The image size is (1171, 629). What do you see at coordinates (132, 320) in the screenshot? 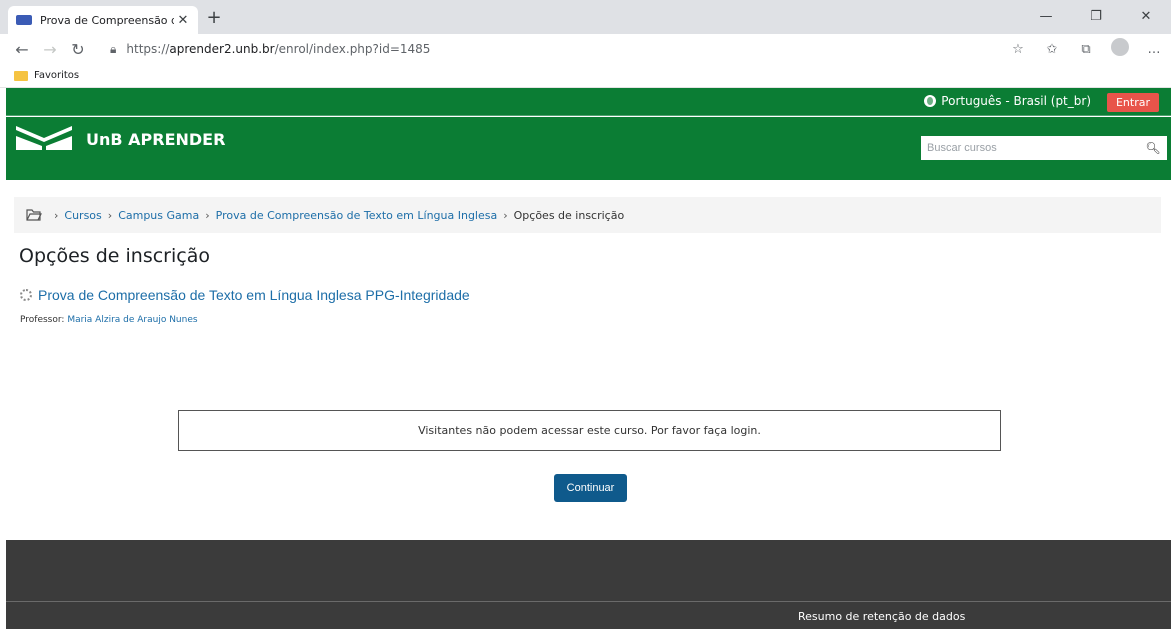
I see `teacher-link: Maria Alzira de Araujo Nunes` at bounding box center [132, 320].